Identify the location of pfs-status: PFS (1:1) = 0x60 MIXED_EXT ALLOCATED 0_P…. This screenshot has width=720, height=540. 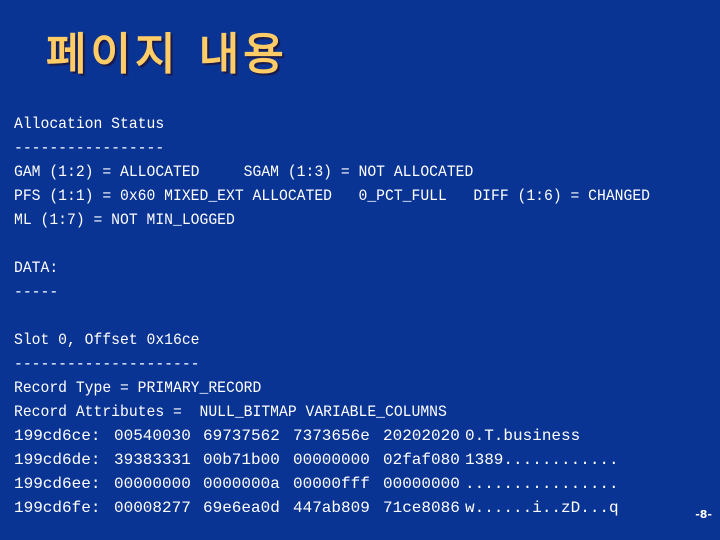
(332, 196).